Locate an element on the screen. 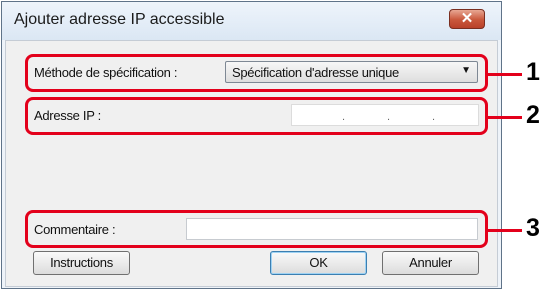  instructions-button: Instructions is located at coordinates (81, 263).